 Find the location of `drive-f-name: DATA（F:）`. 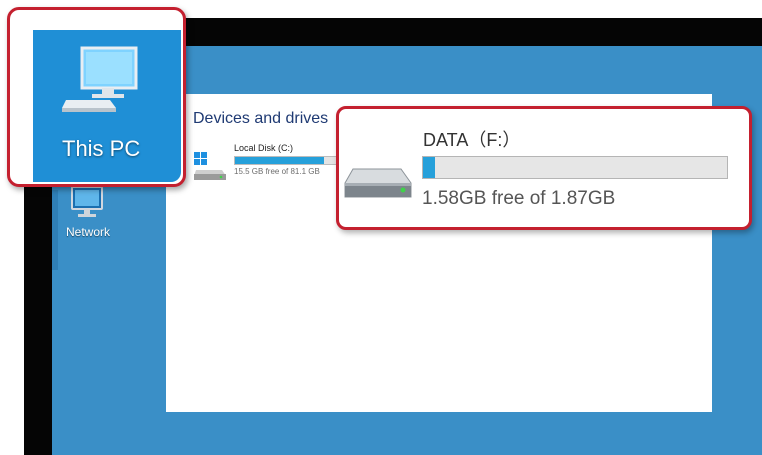

drive-f-name: DATA（F:） is located at coordinates (471, 139).